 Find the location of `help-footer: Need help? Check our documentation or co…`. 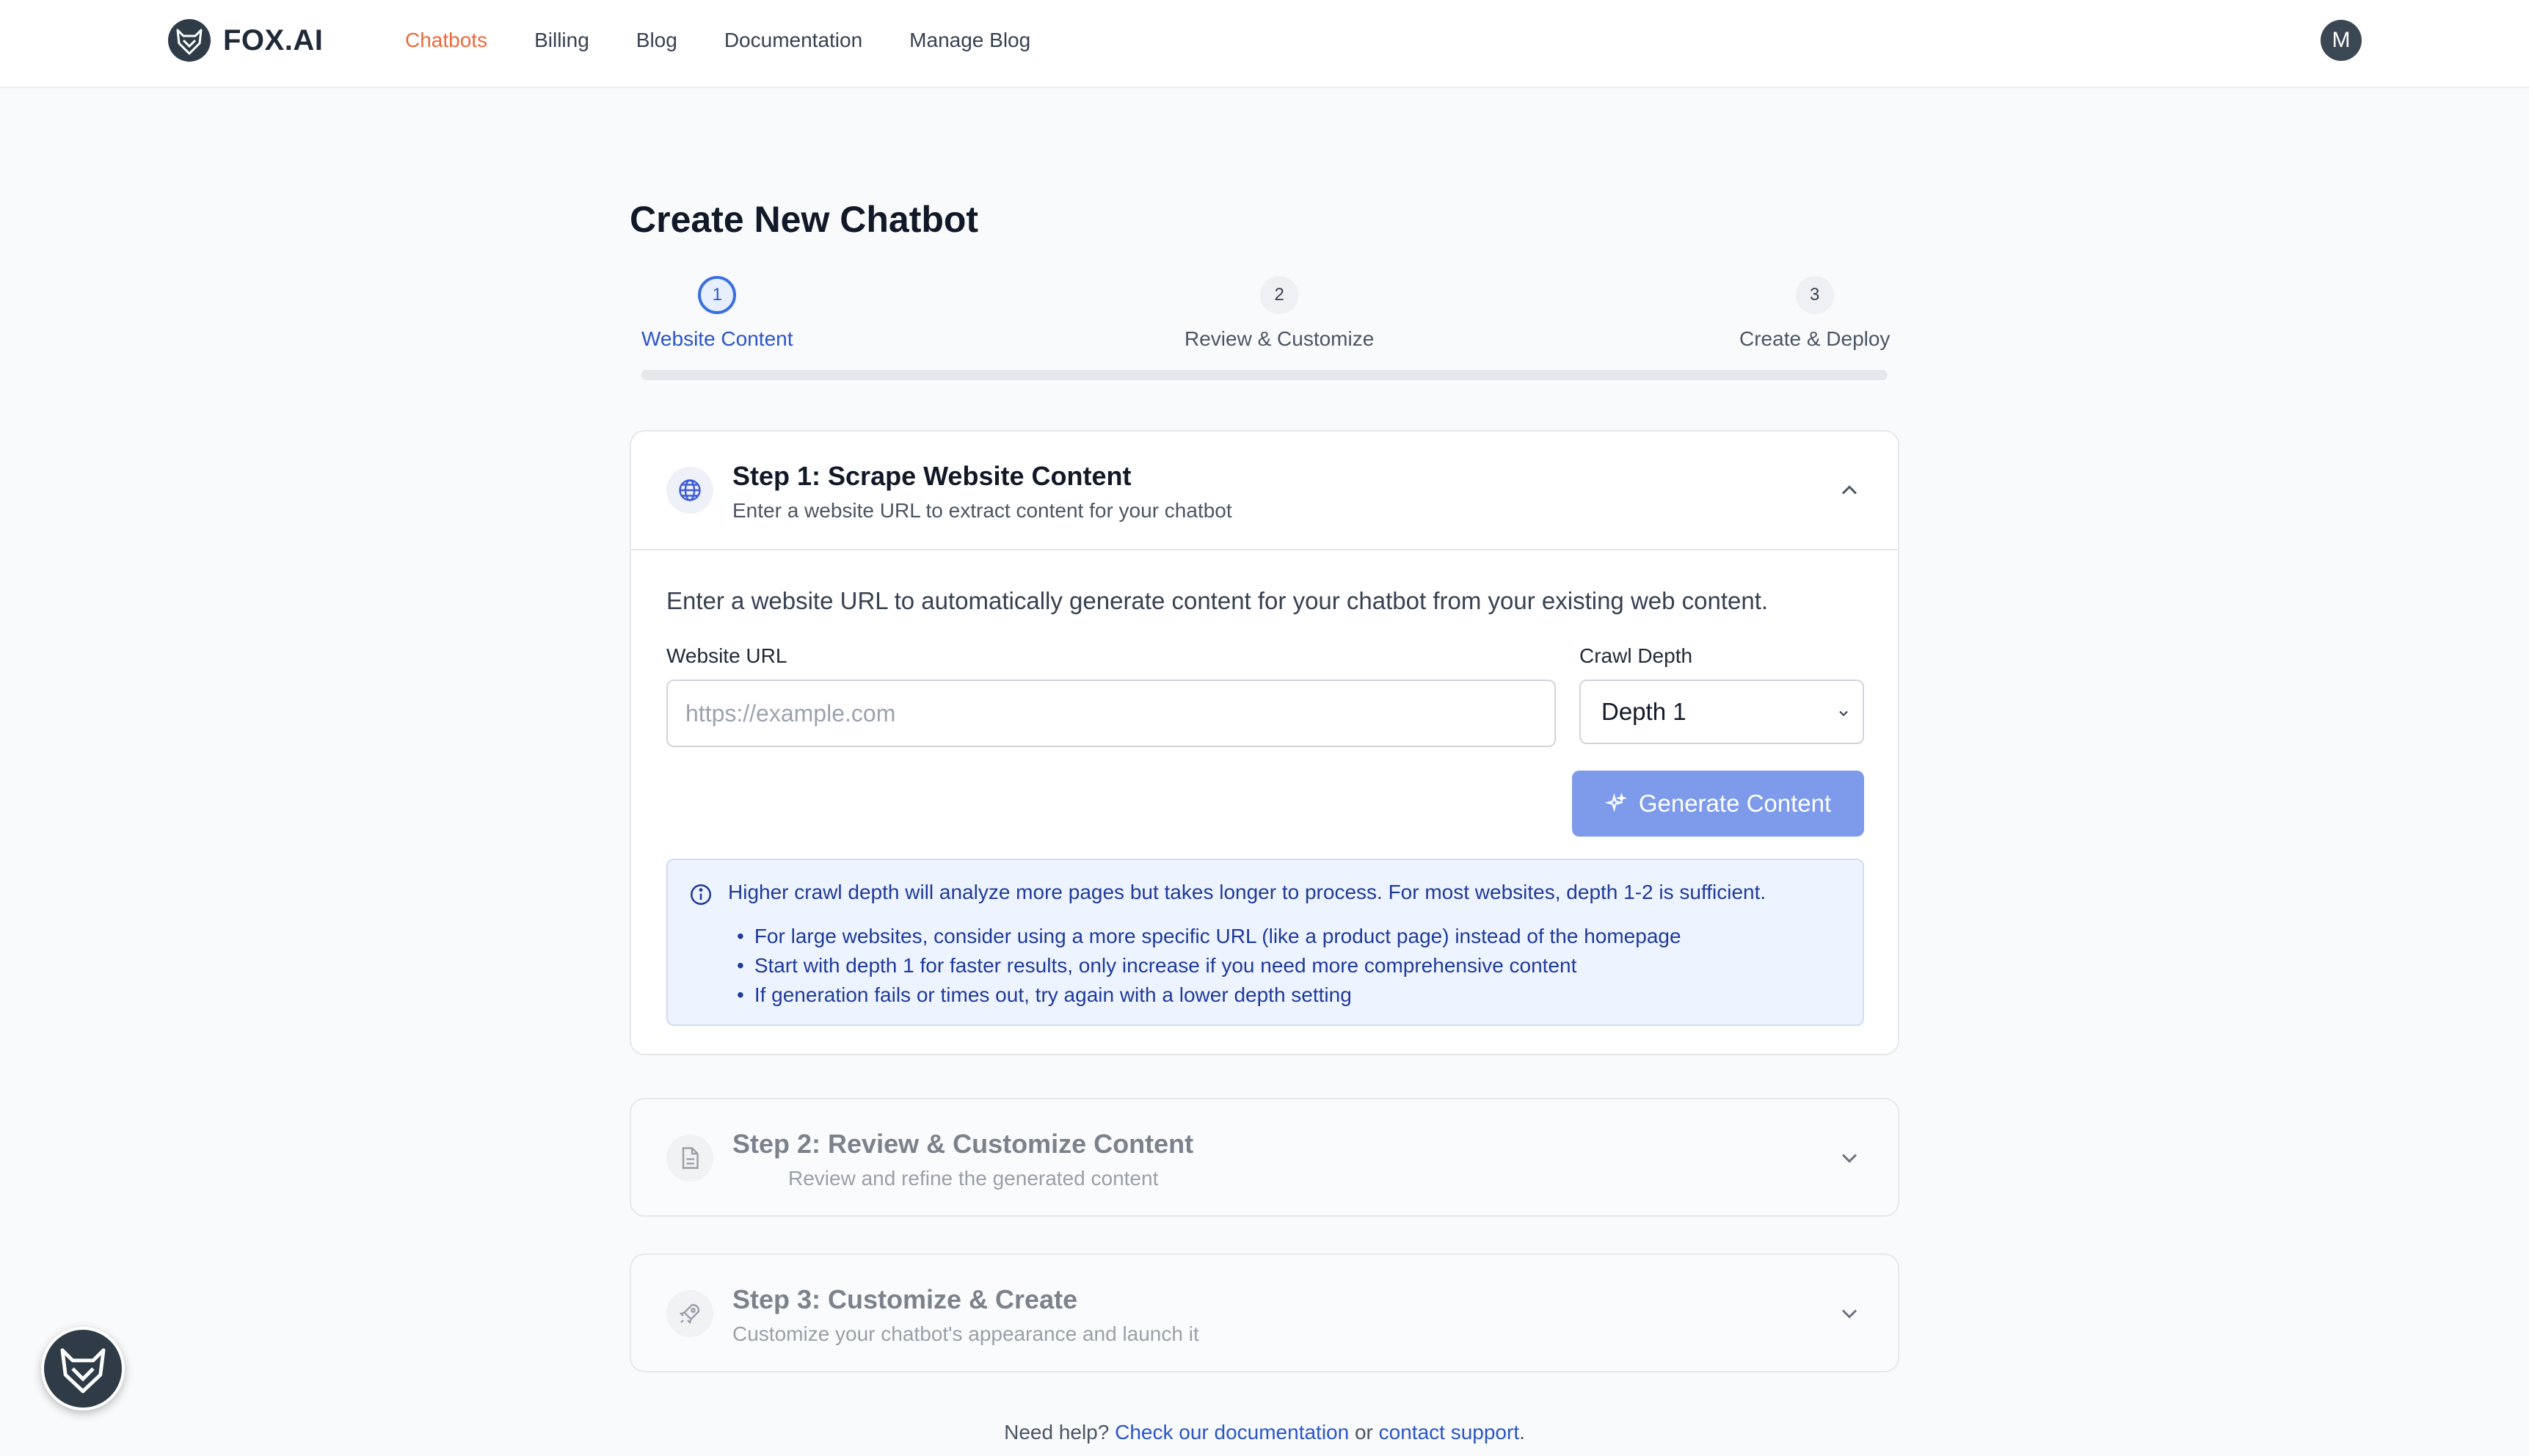

help-footer: Need help? Check our documentation or co… is located at coordinates (1264, 1432).